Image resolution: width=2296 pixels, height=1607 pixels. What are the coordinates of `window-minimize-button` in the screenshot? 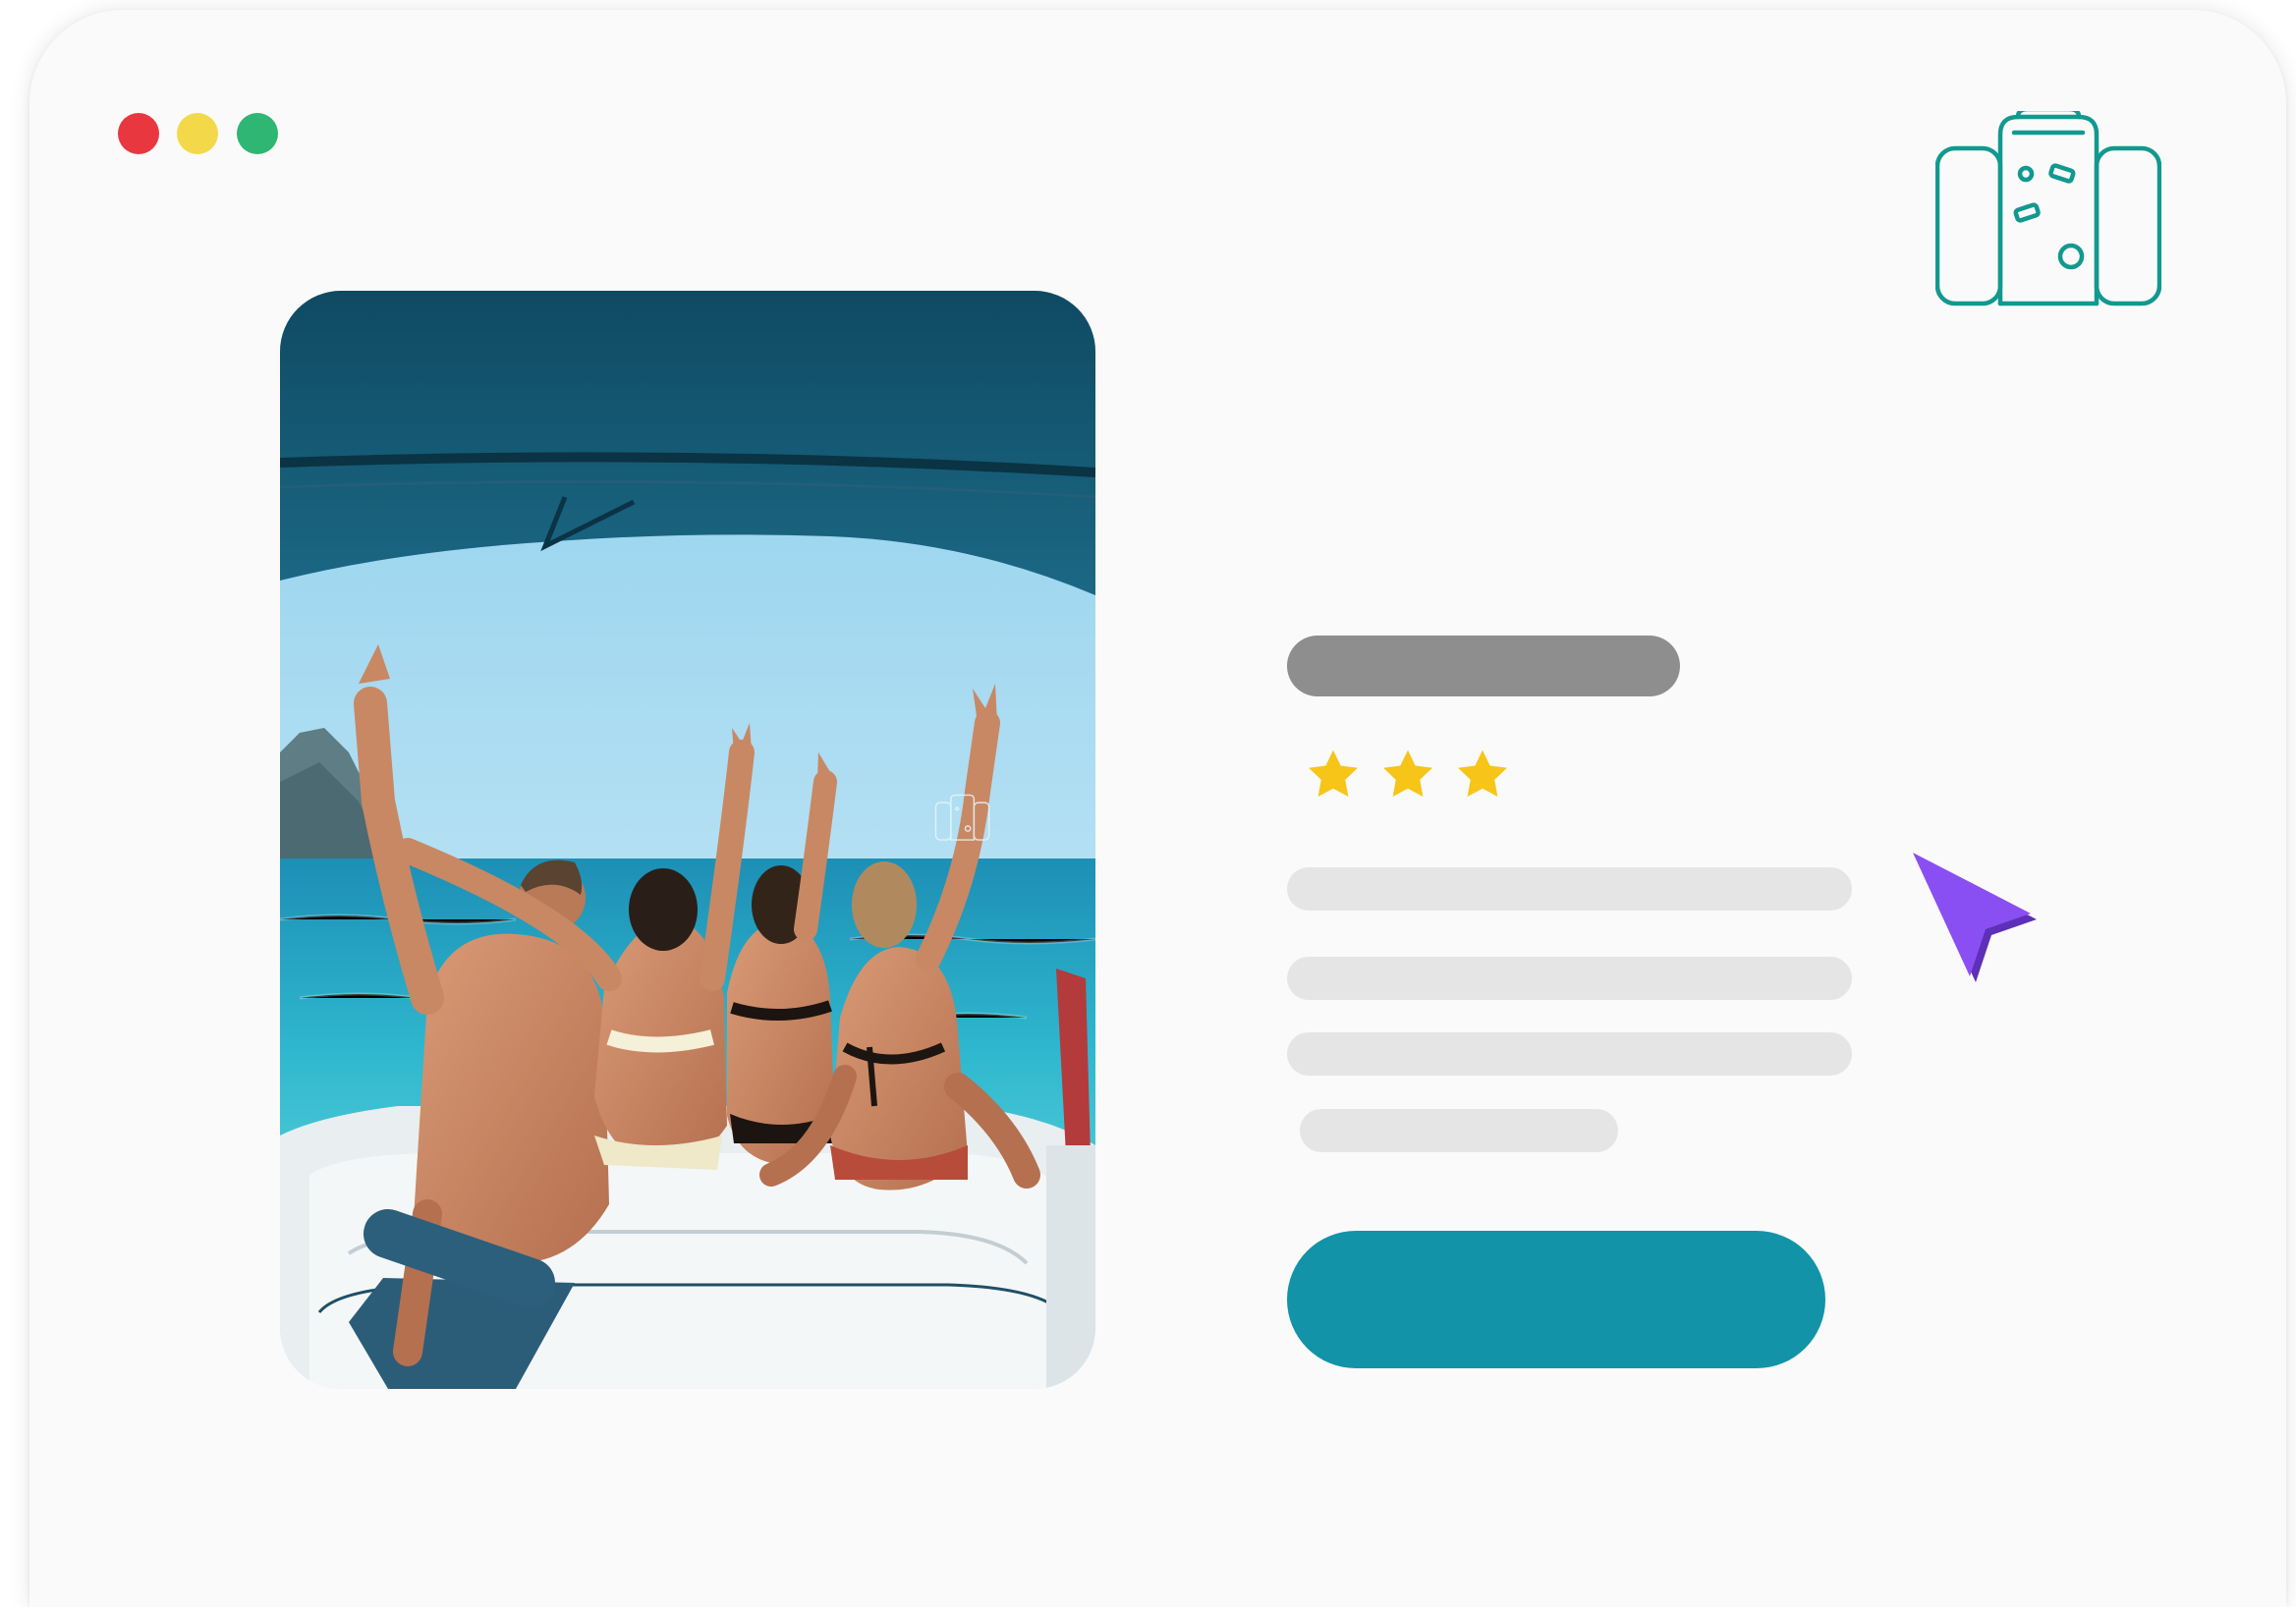 It's located at (197, 133).